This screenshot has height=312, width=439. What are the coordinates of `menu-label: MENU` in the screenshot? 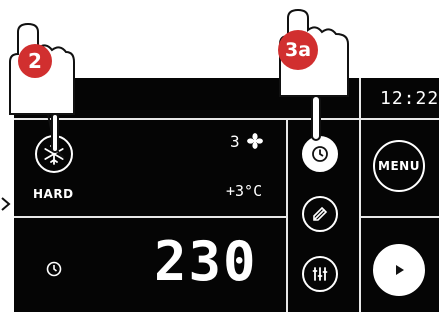 It's located at (399, 166).